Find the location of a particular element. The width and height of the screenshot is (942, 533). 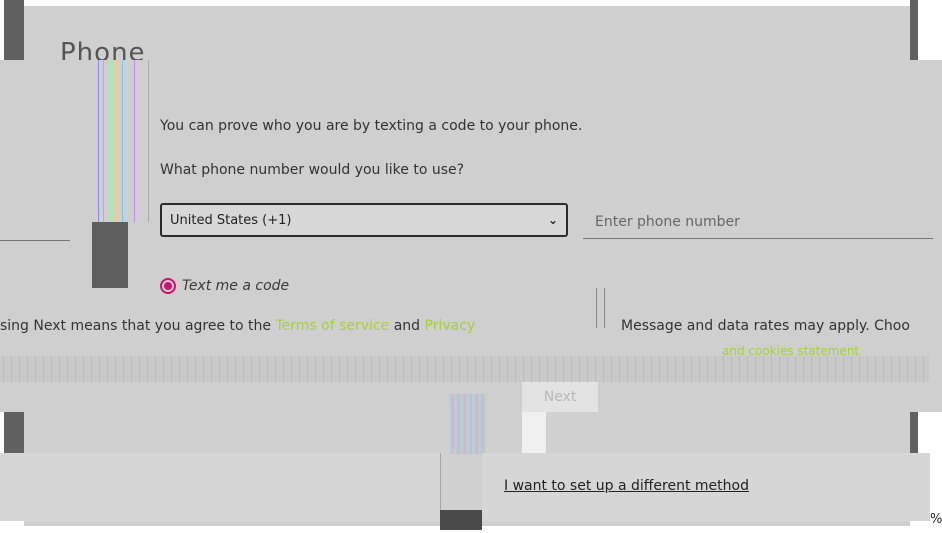

phone-number-input is located at coordinates (758, 222).